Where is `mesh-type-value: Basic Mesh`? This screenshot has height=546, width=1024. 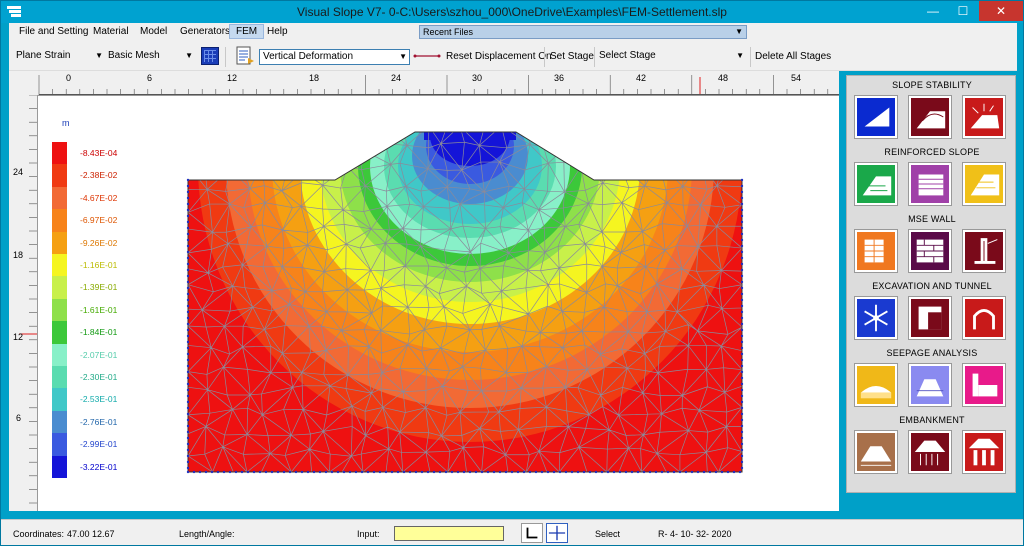
mesh-type-value: Basic Mesh is located at coordinates (134, 55).